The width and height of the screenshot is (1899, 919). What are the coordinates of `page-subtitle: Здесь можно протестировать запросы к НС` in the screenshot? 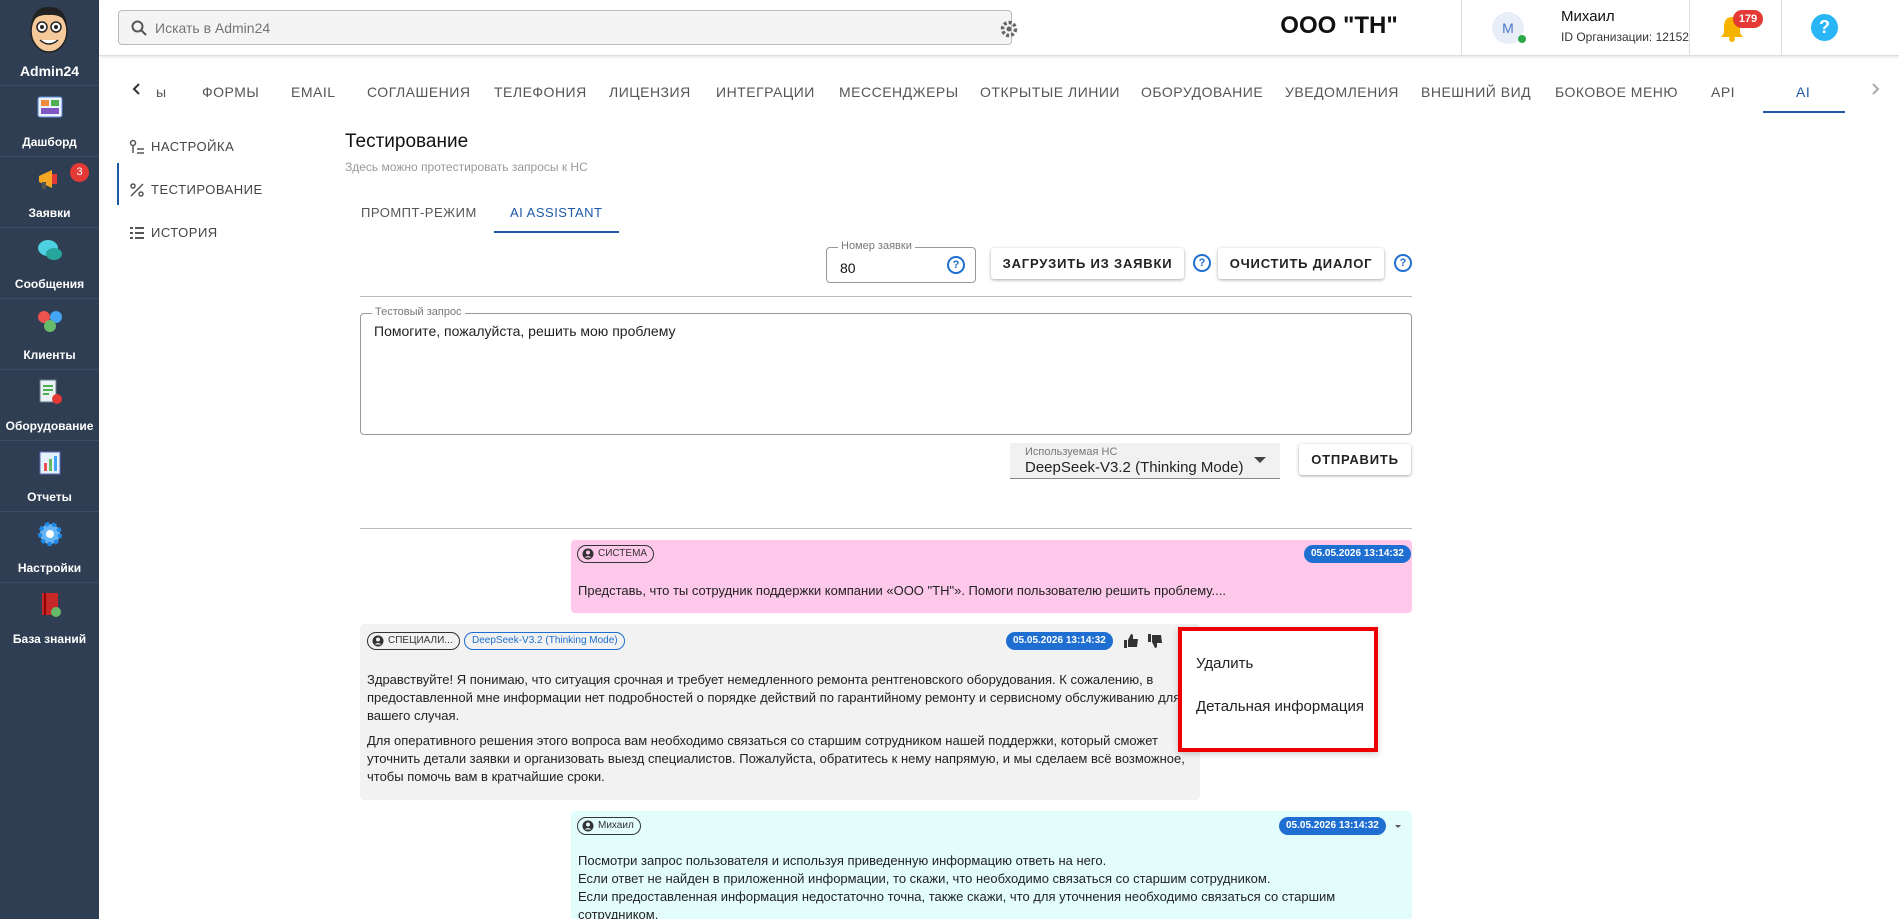 It's located at (466, 167).